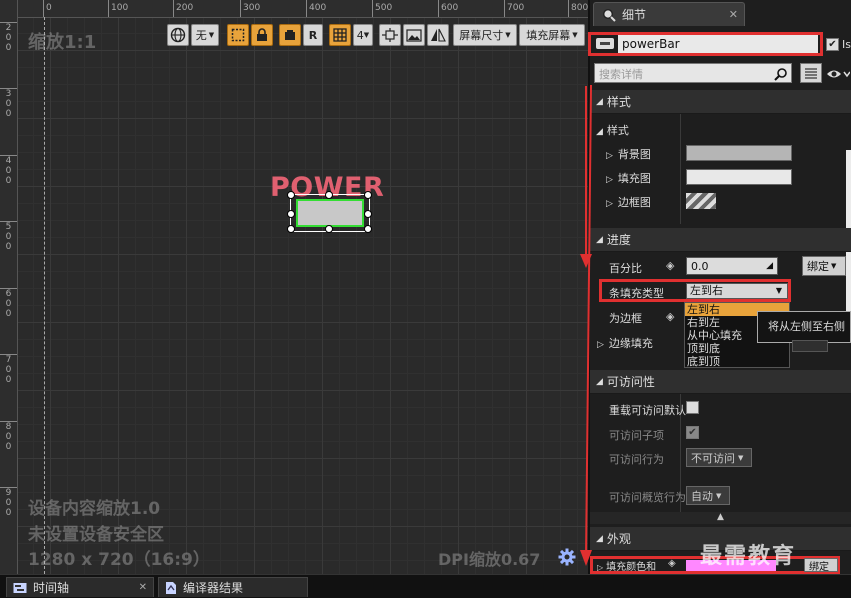 This screenshot has height=598, width=851. What do you see at coordinates (20, 588) in the screenshot?
I see `timeline-icon` at bounding box center [20, 588].